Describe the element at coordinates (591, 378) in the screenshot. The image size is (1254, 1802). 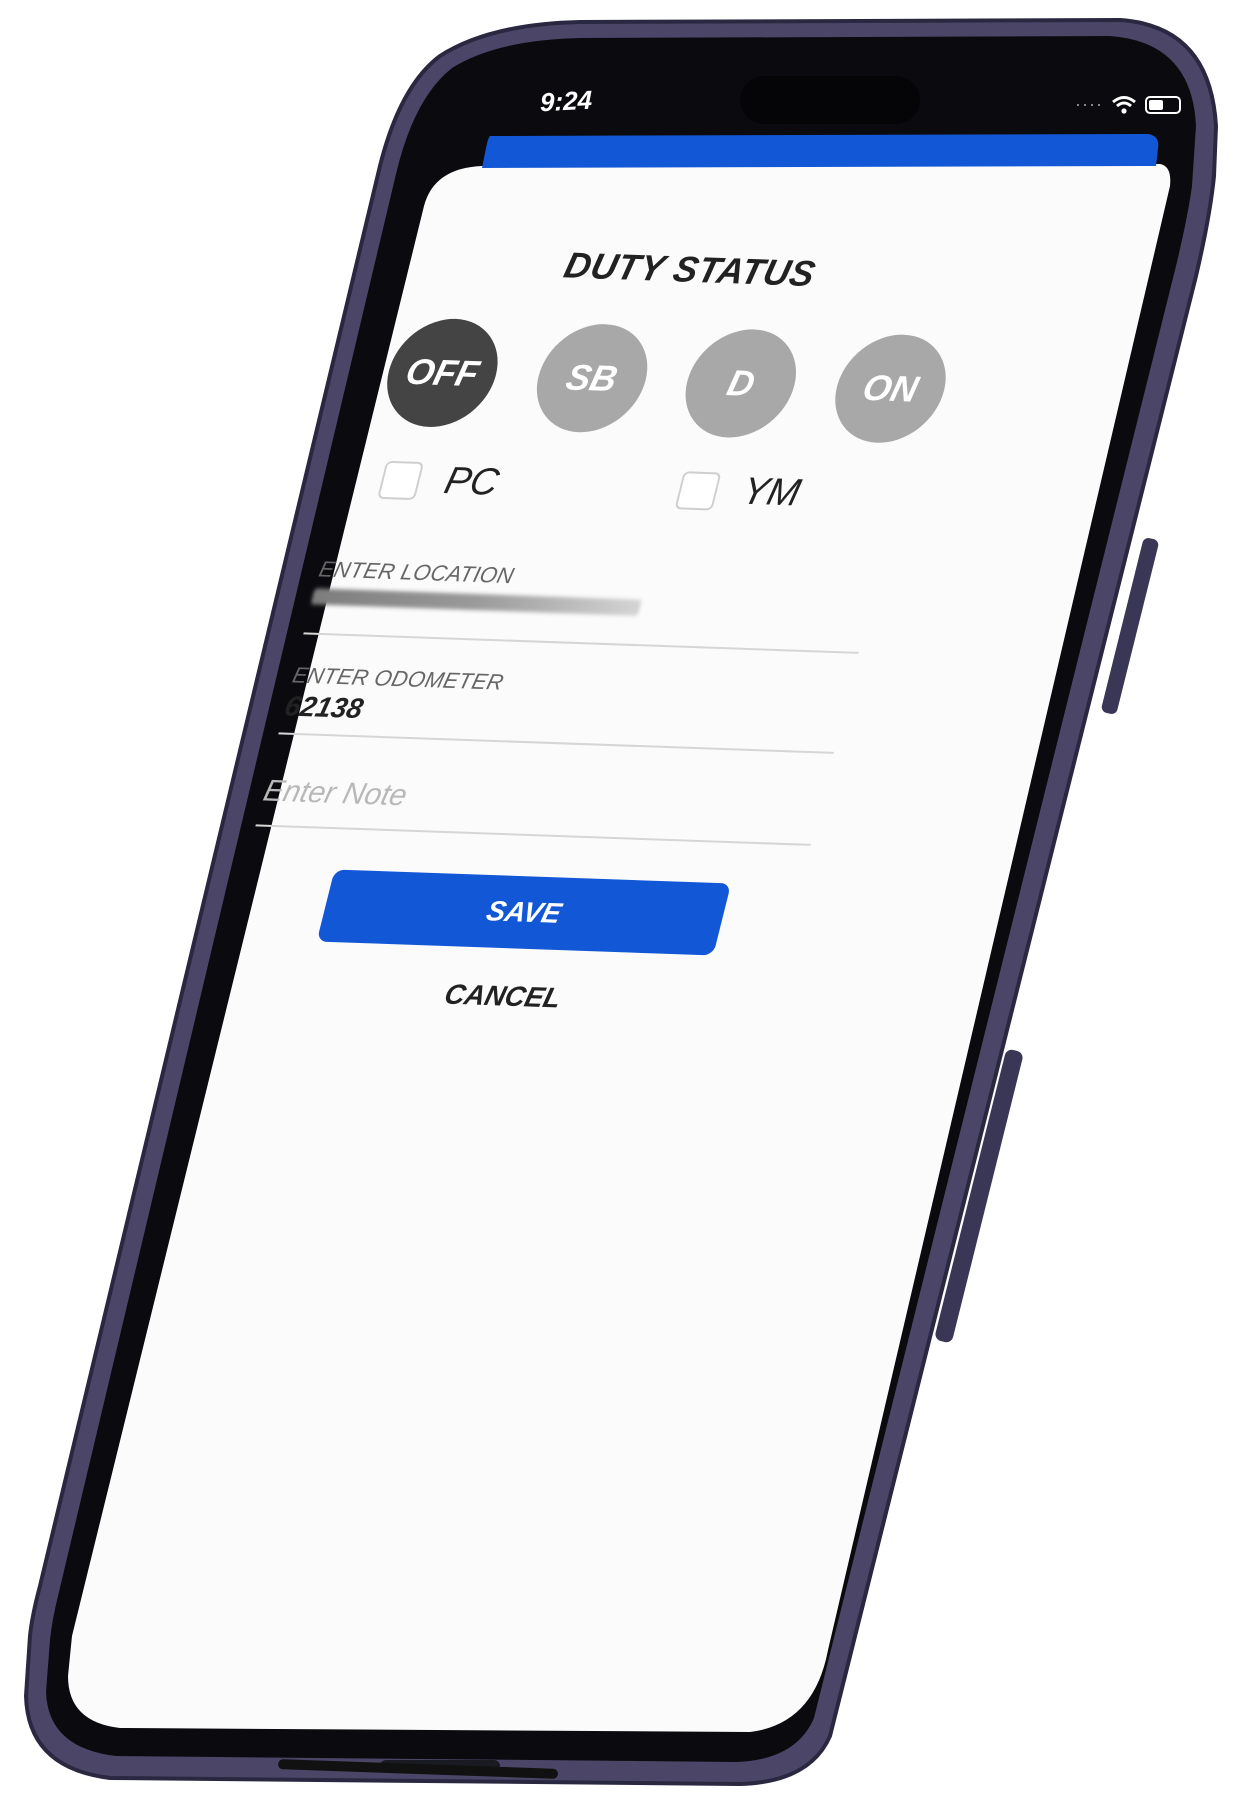
I see `status-sb-button: SB` at that location.